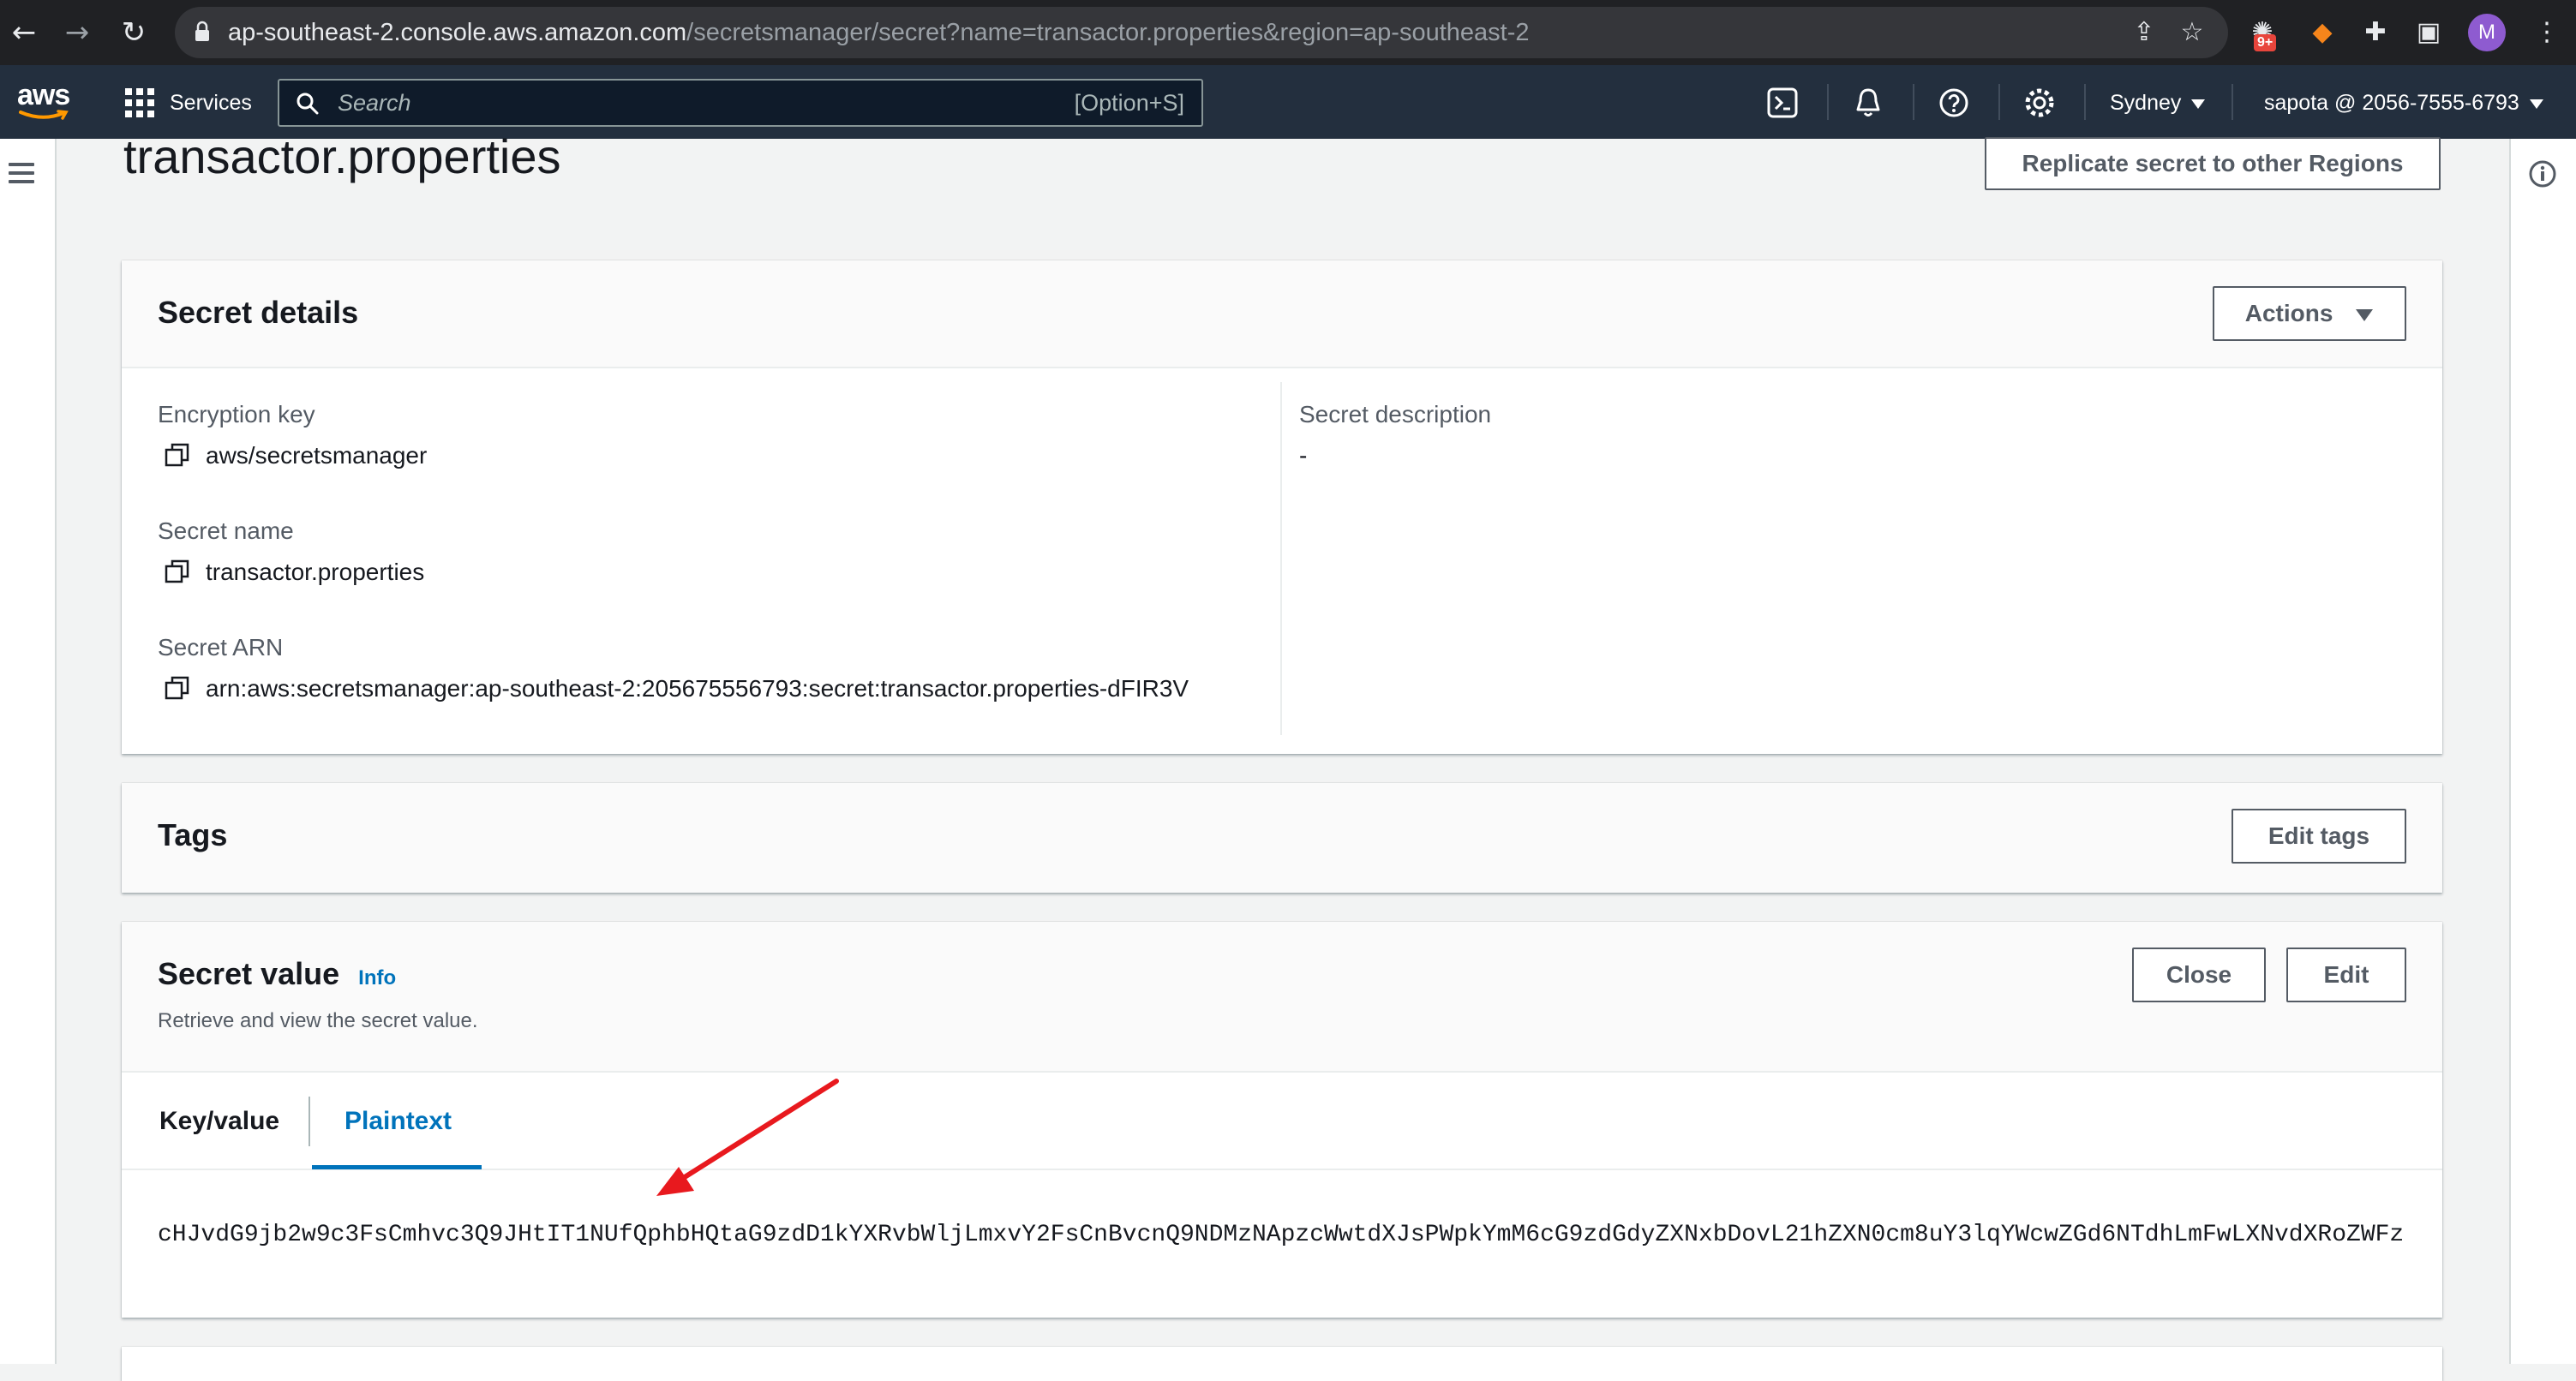 The image size is (2576, 1381). I want to click on tags-panel: Tags Edit tags, so click(1282, 838).